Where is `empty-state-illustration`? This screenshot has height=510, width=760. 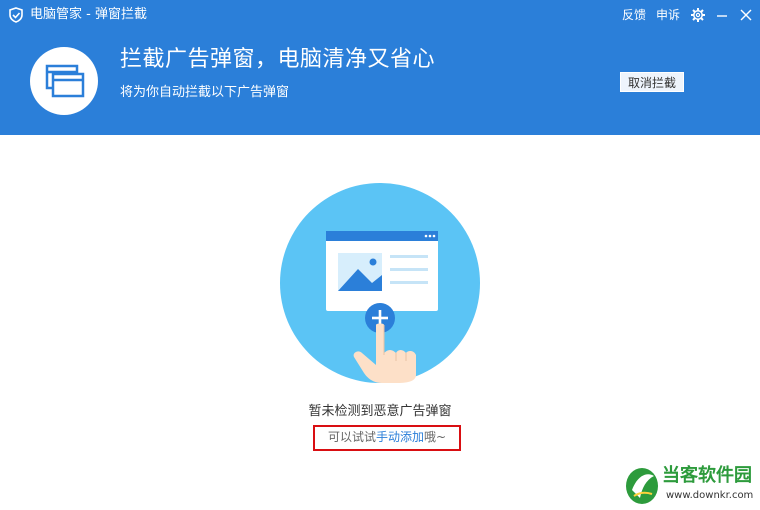
empty-state-illustration is located at coordinates (380, 283).